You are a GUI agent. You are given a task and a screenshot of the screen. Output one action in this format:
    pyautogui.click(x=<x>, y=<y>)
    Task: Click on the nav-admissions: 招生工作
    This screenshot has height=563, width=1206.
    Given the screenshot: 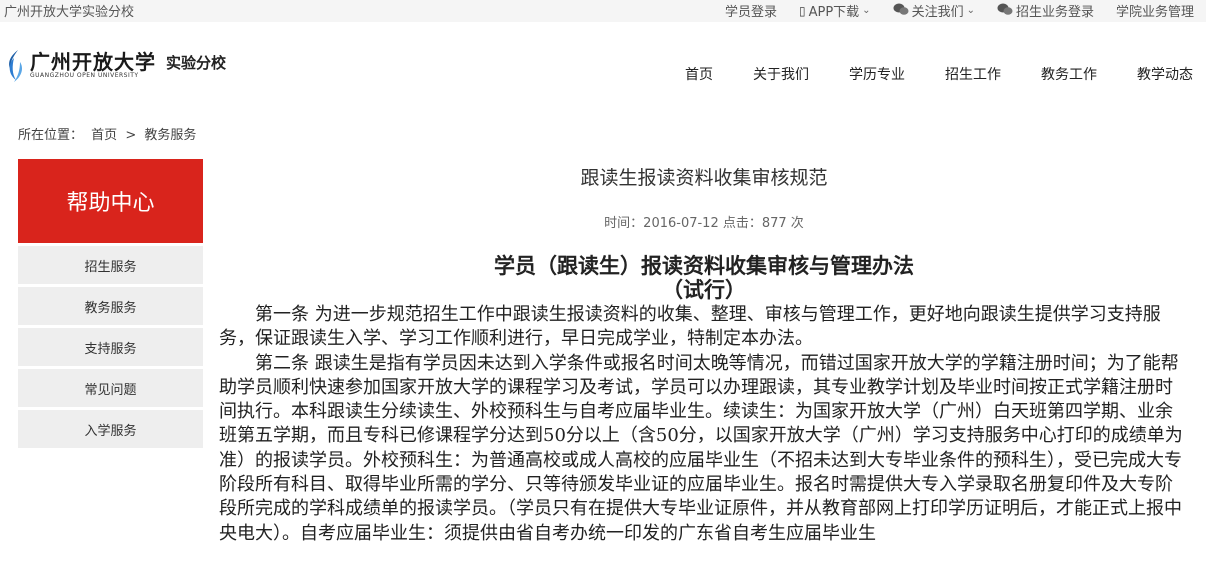 What is the action you would take?
    pyautogui.click(x=973, y=74)
    